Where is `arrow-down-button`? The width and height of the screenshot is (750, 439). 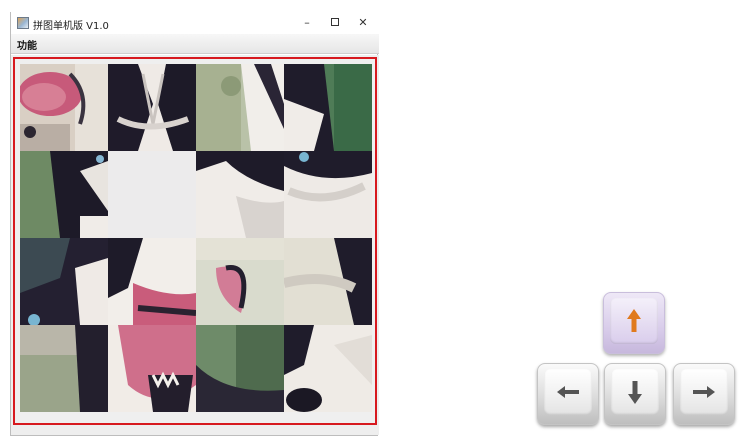 arrow-down-button is located at coordinates (635, 394).